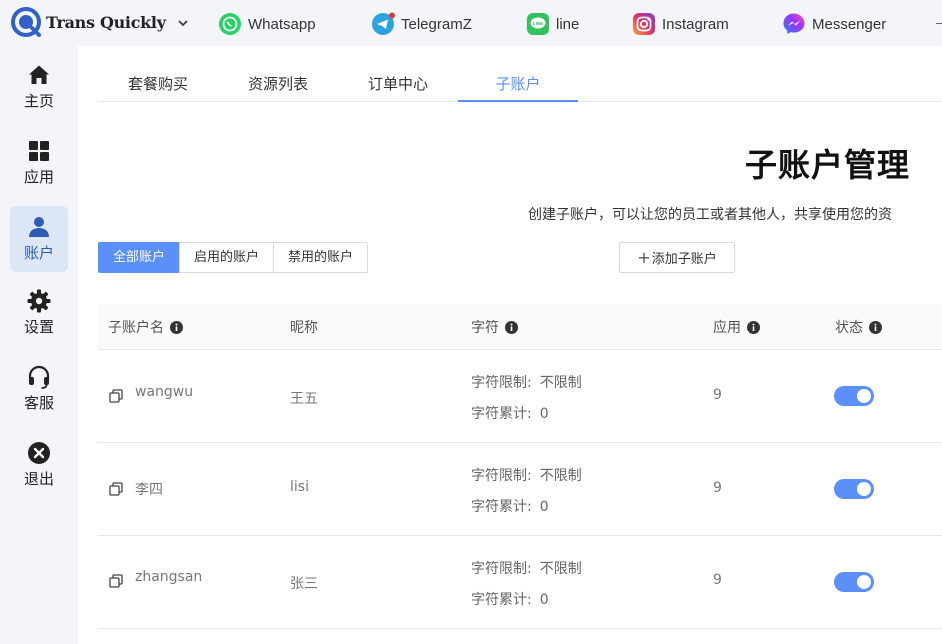 This screenshot has height=644, width=942. What do you see at coordinates (304, 399) in the screenshot?
I see `account-nickname: 王五` at bounding box center [304, 399].